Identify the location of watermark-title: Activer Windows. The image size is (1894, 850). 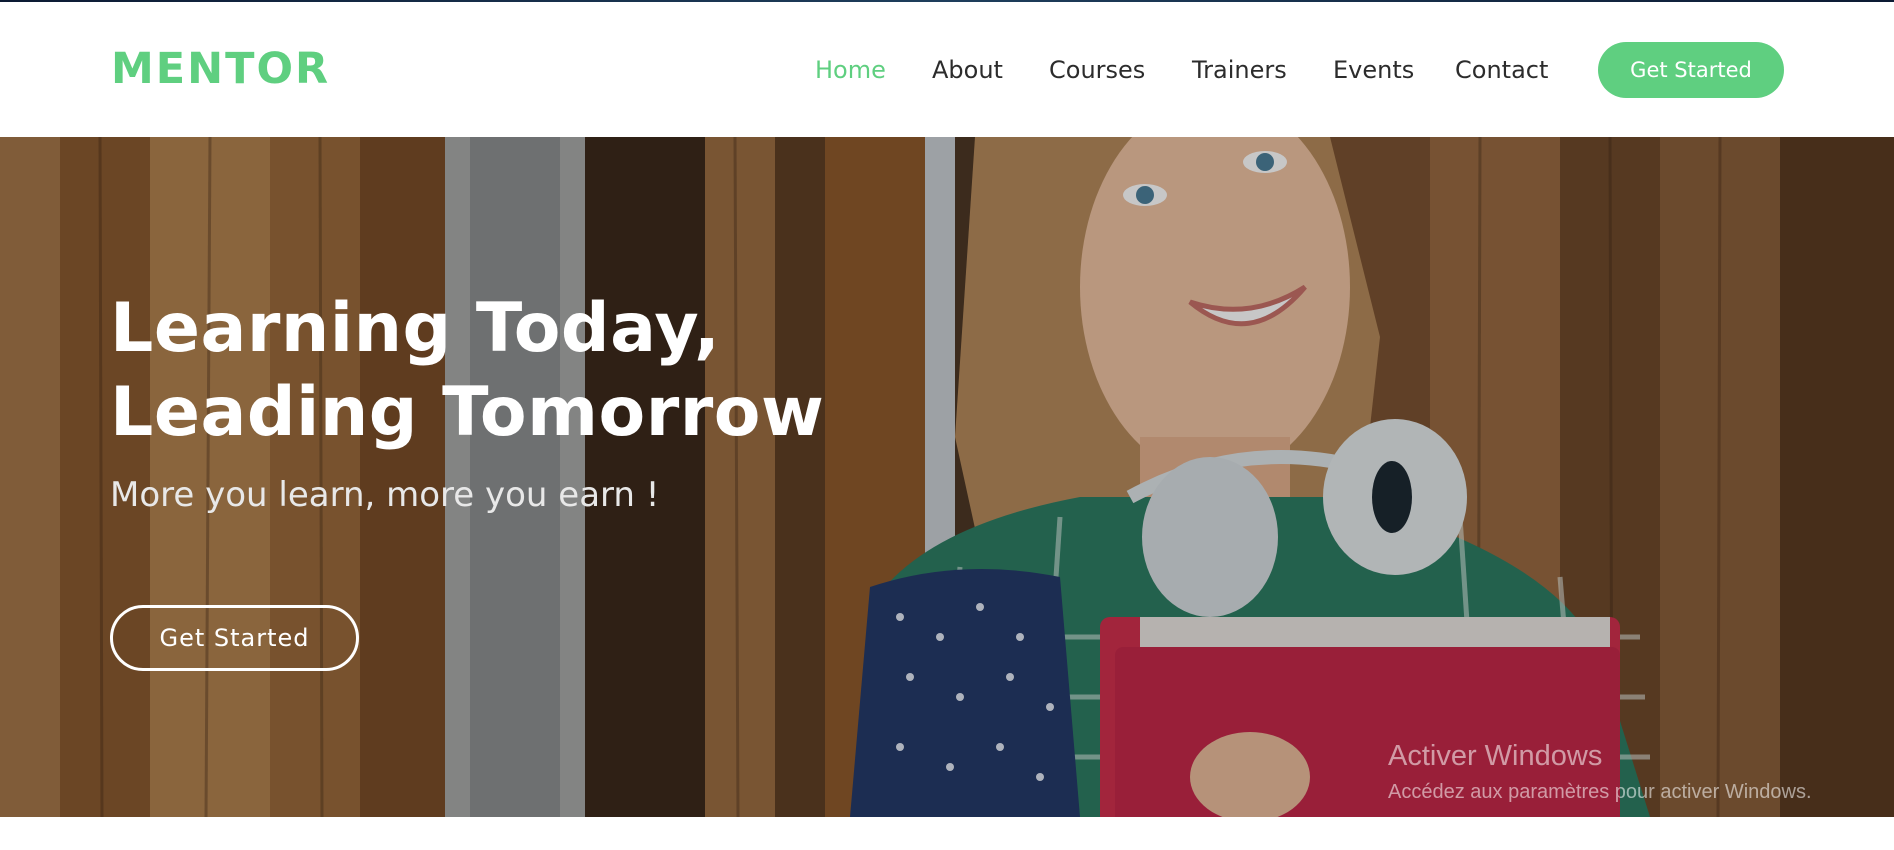
(1495, 756).